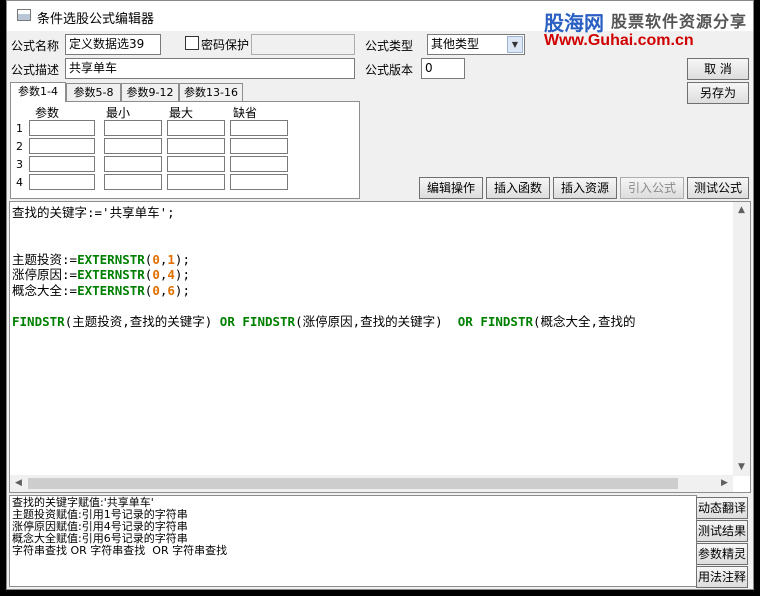 This screenshot has width=760, height=596. I want to click on test-formula-button: 测试公式, so click(718, 188).